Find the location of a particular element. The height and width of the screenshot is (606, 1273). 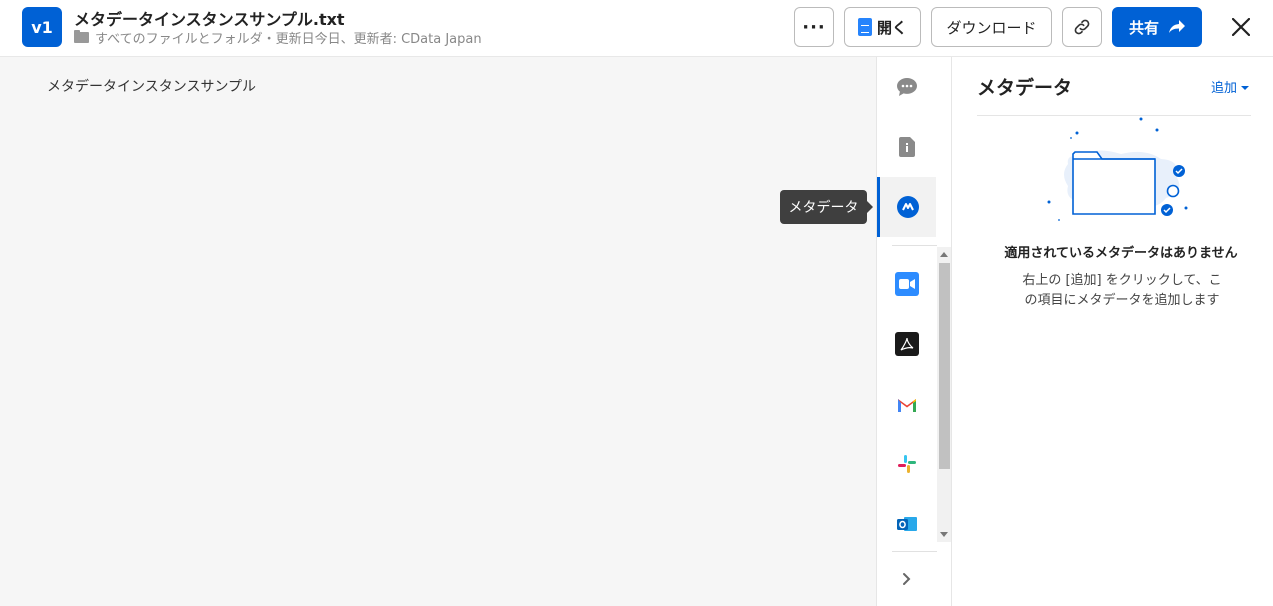

file-breadcrumb: すべてのファイルとフォルダ・更新日今日、更新者: CData Japan is located at coordinates (278, 37).